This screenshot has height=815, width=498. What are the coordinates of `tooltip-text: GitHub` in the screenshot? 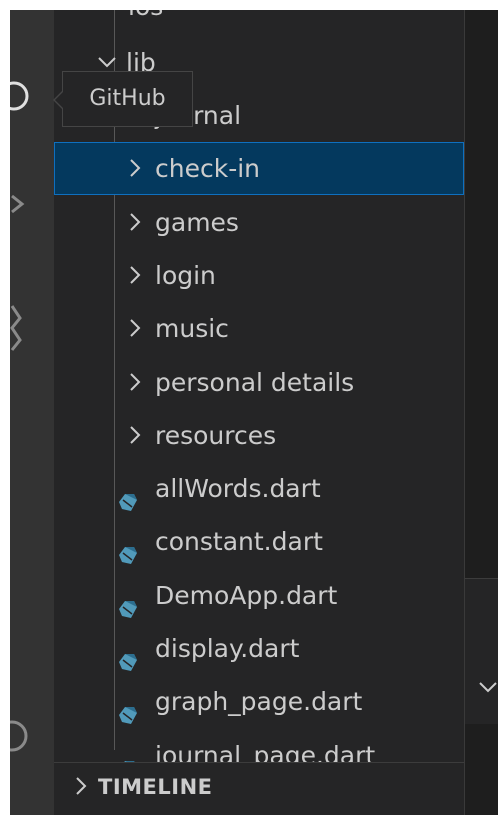 It's located at (127, 98).